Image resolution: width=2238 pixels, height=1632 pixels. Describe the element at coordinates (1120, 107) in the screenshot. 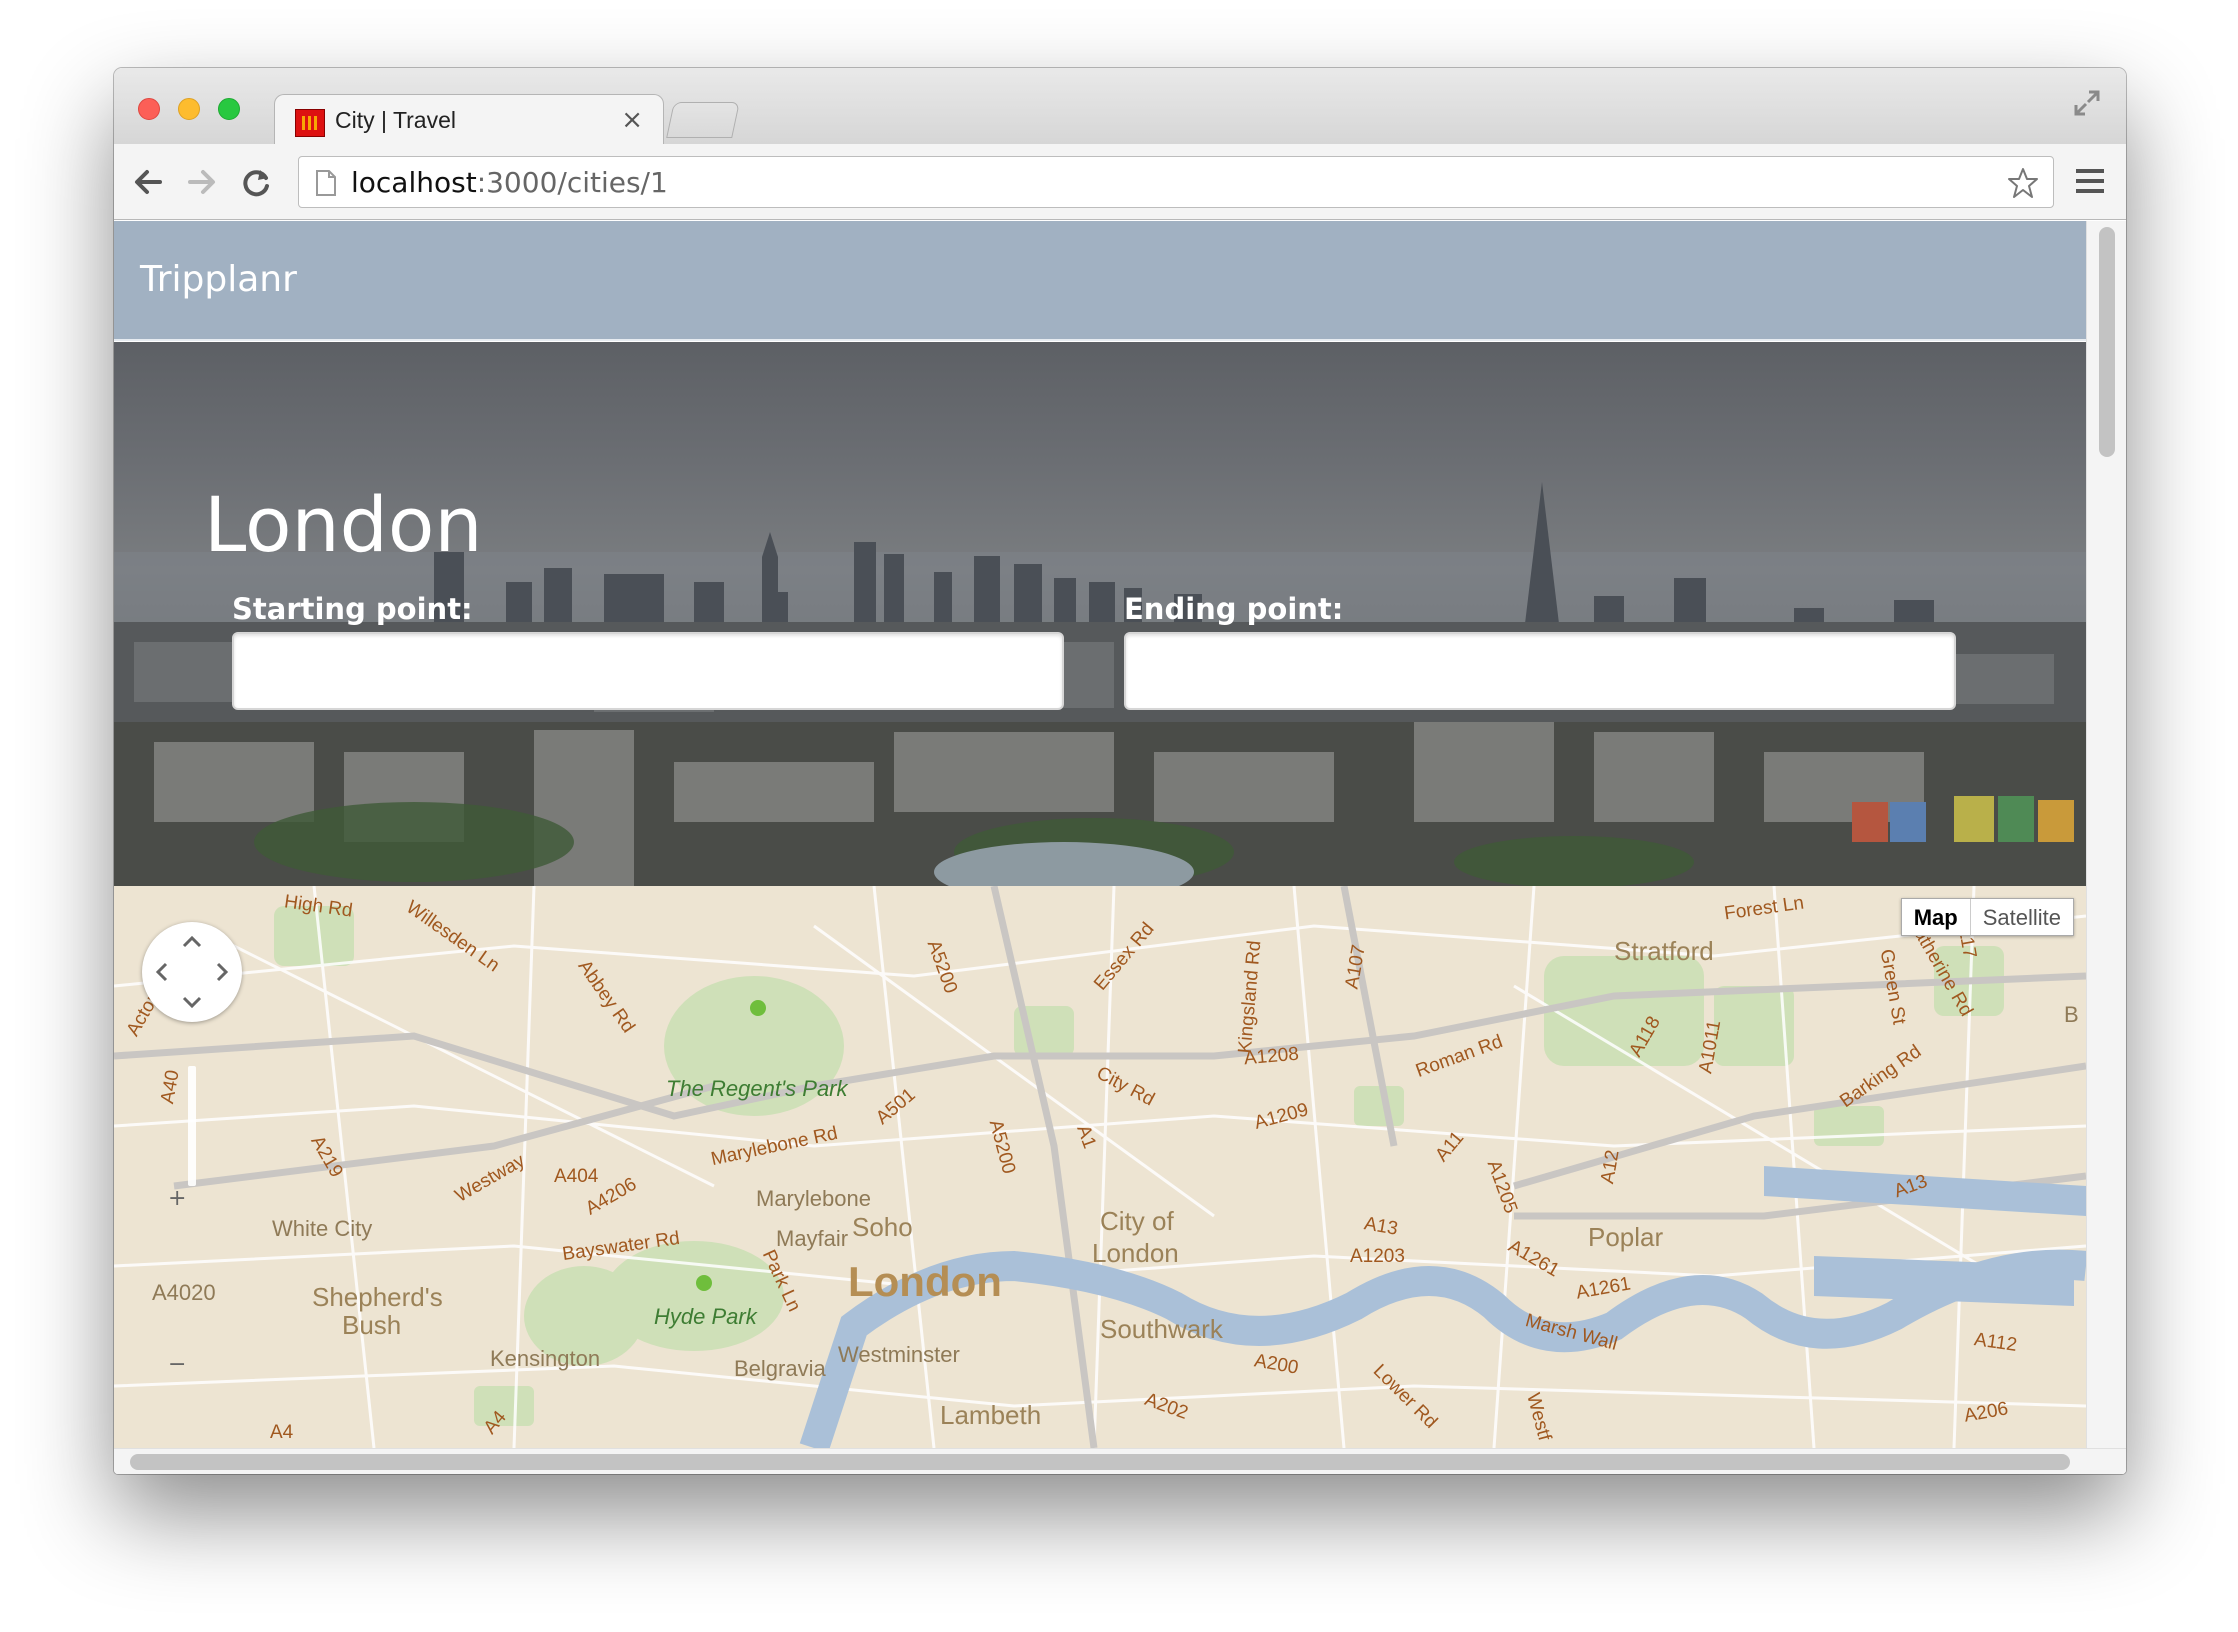

I see `title-bar: City | Travel ×` at that location.